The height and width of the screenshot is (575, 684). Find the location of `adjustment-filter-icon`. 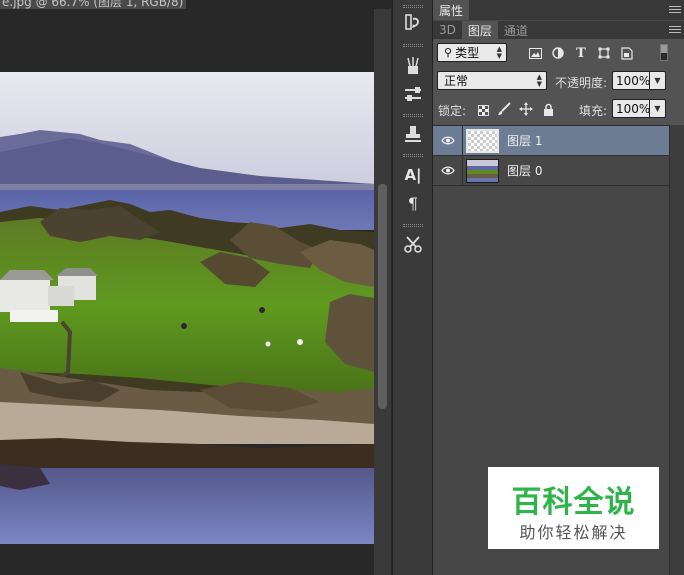

adjustment-filter-icon is located at coordinates (558, 53).